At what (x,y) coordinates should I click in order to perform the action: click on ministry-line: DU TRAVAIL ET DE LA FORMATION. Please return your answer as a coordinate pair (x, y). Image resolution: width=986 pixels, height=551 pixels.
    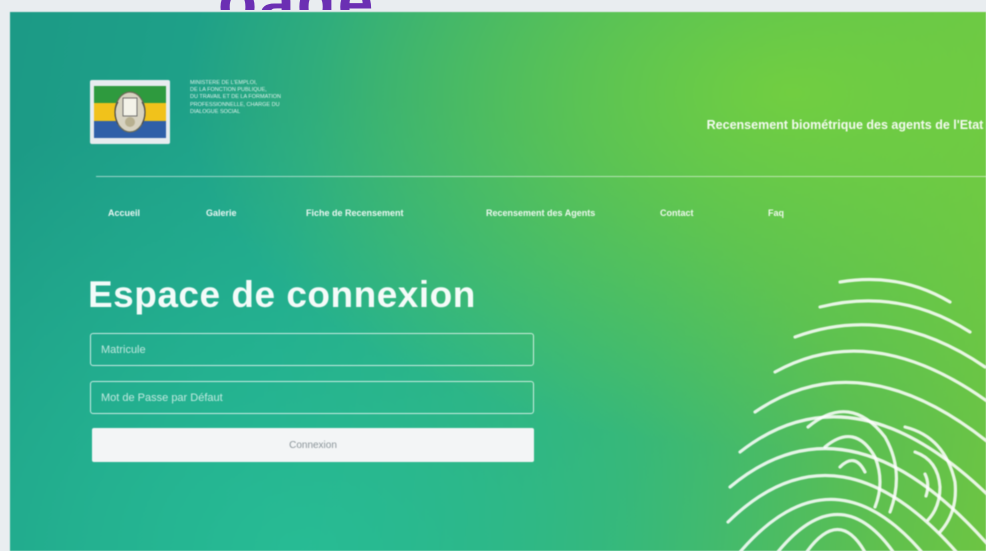
    Looking at the image, I should click on (235, 97).